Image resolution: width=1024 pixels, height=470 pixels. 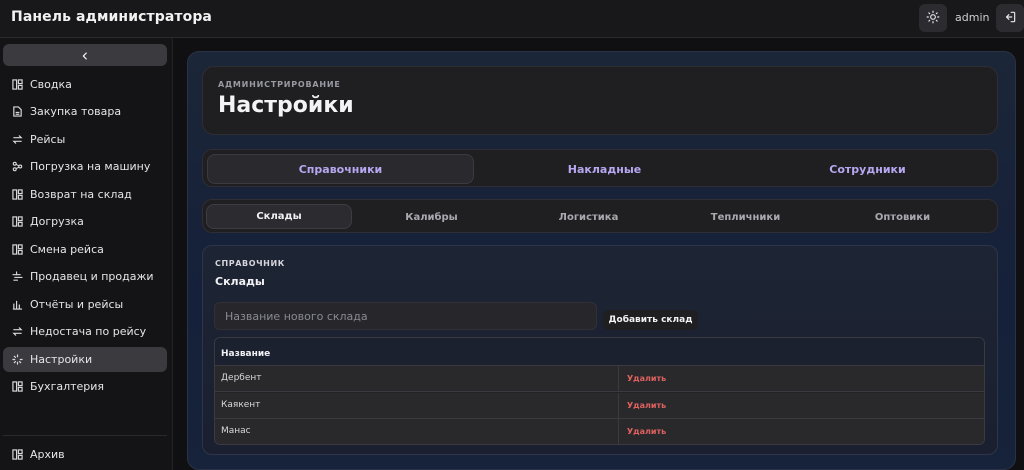 What do you see at coordinates (599, 406) in the screenshot?
I see `table-row: Каякент Удалить` at bounding box center [599, 406].